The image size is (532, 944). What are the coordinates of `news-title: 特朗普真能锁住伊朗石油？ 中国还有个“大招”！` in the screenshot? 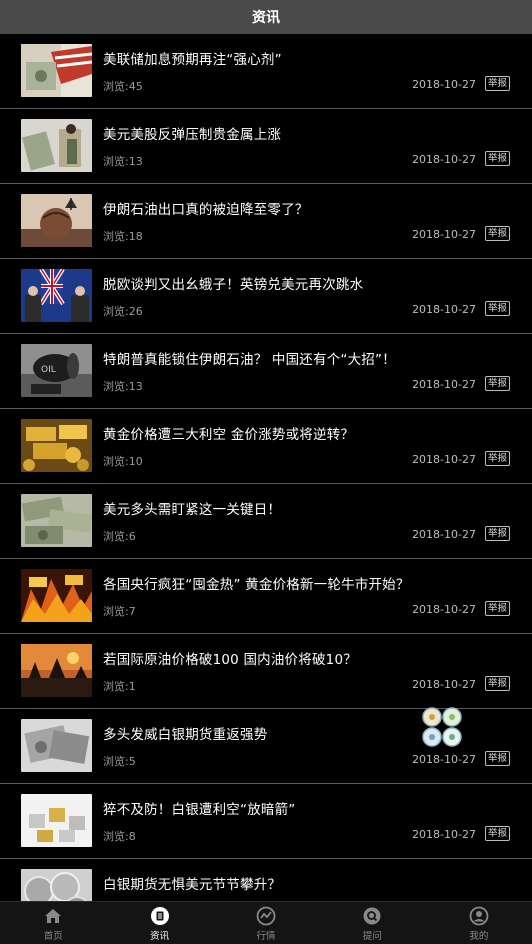 It's located at (249, 358).